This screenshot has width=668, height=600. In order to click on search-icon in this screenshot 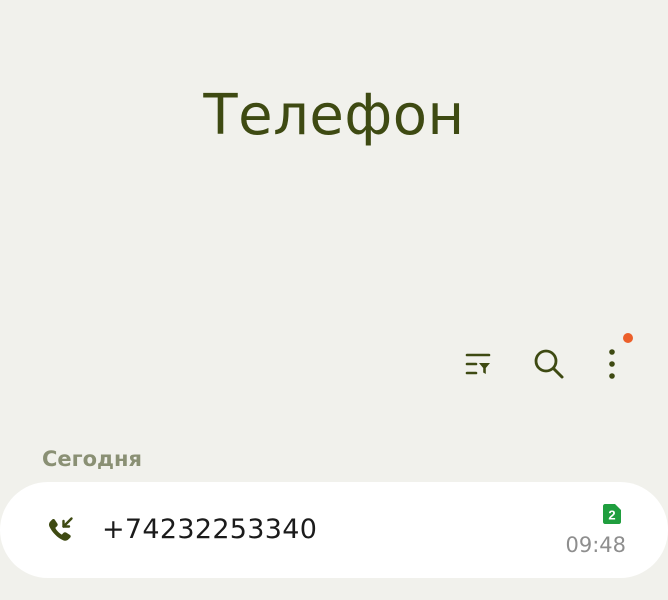, I will do `click(549, 364)`.